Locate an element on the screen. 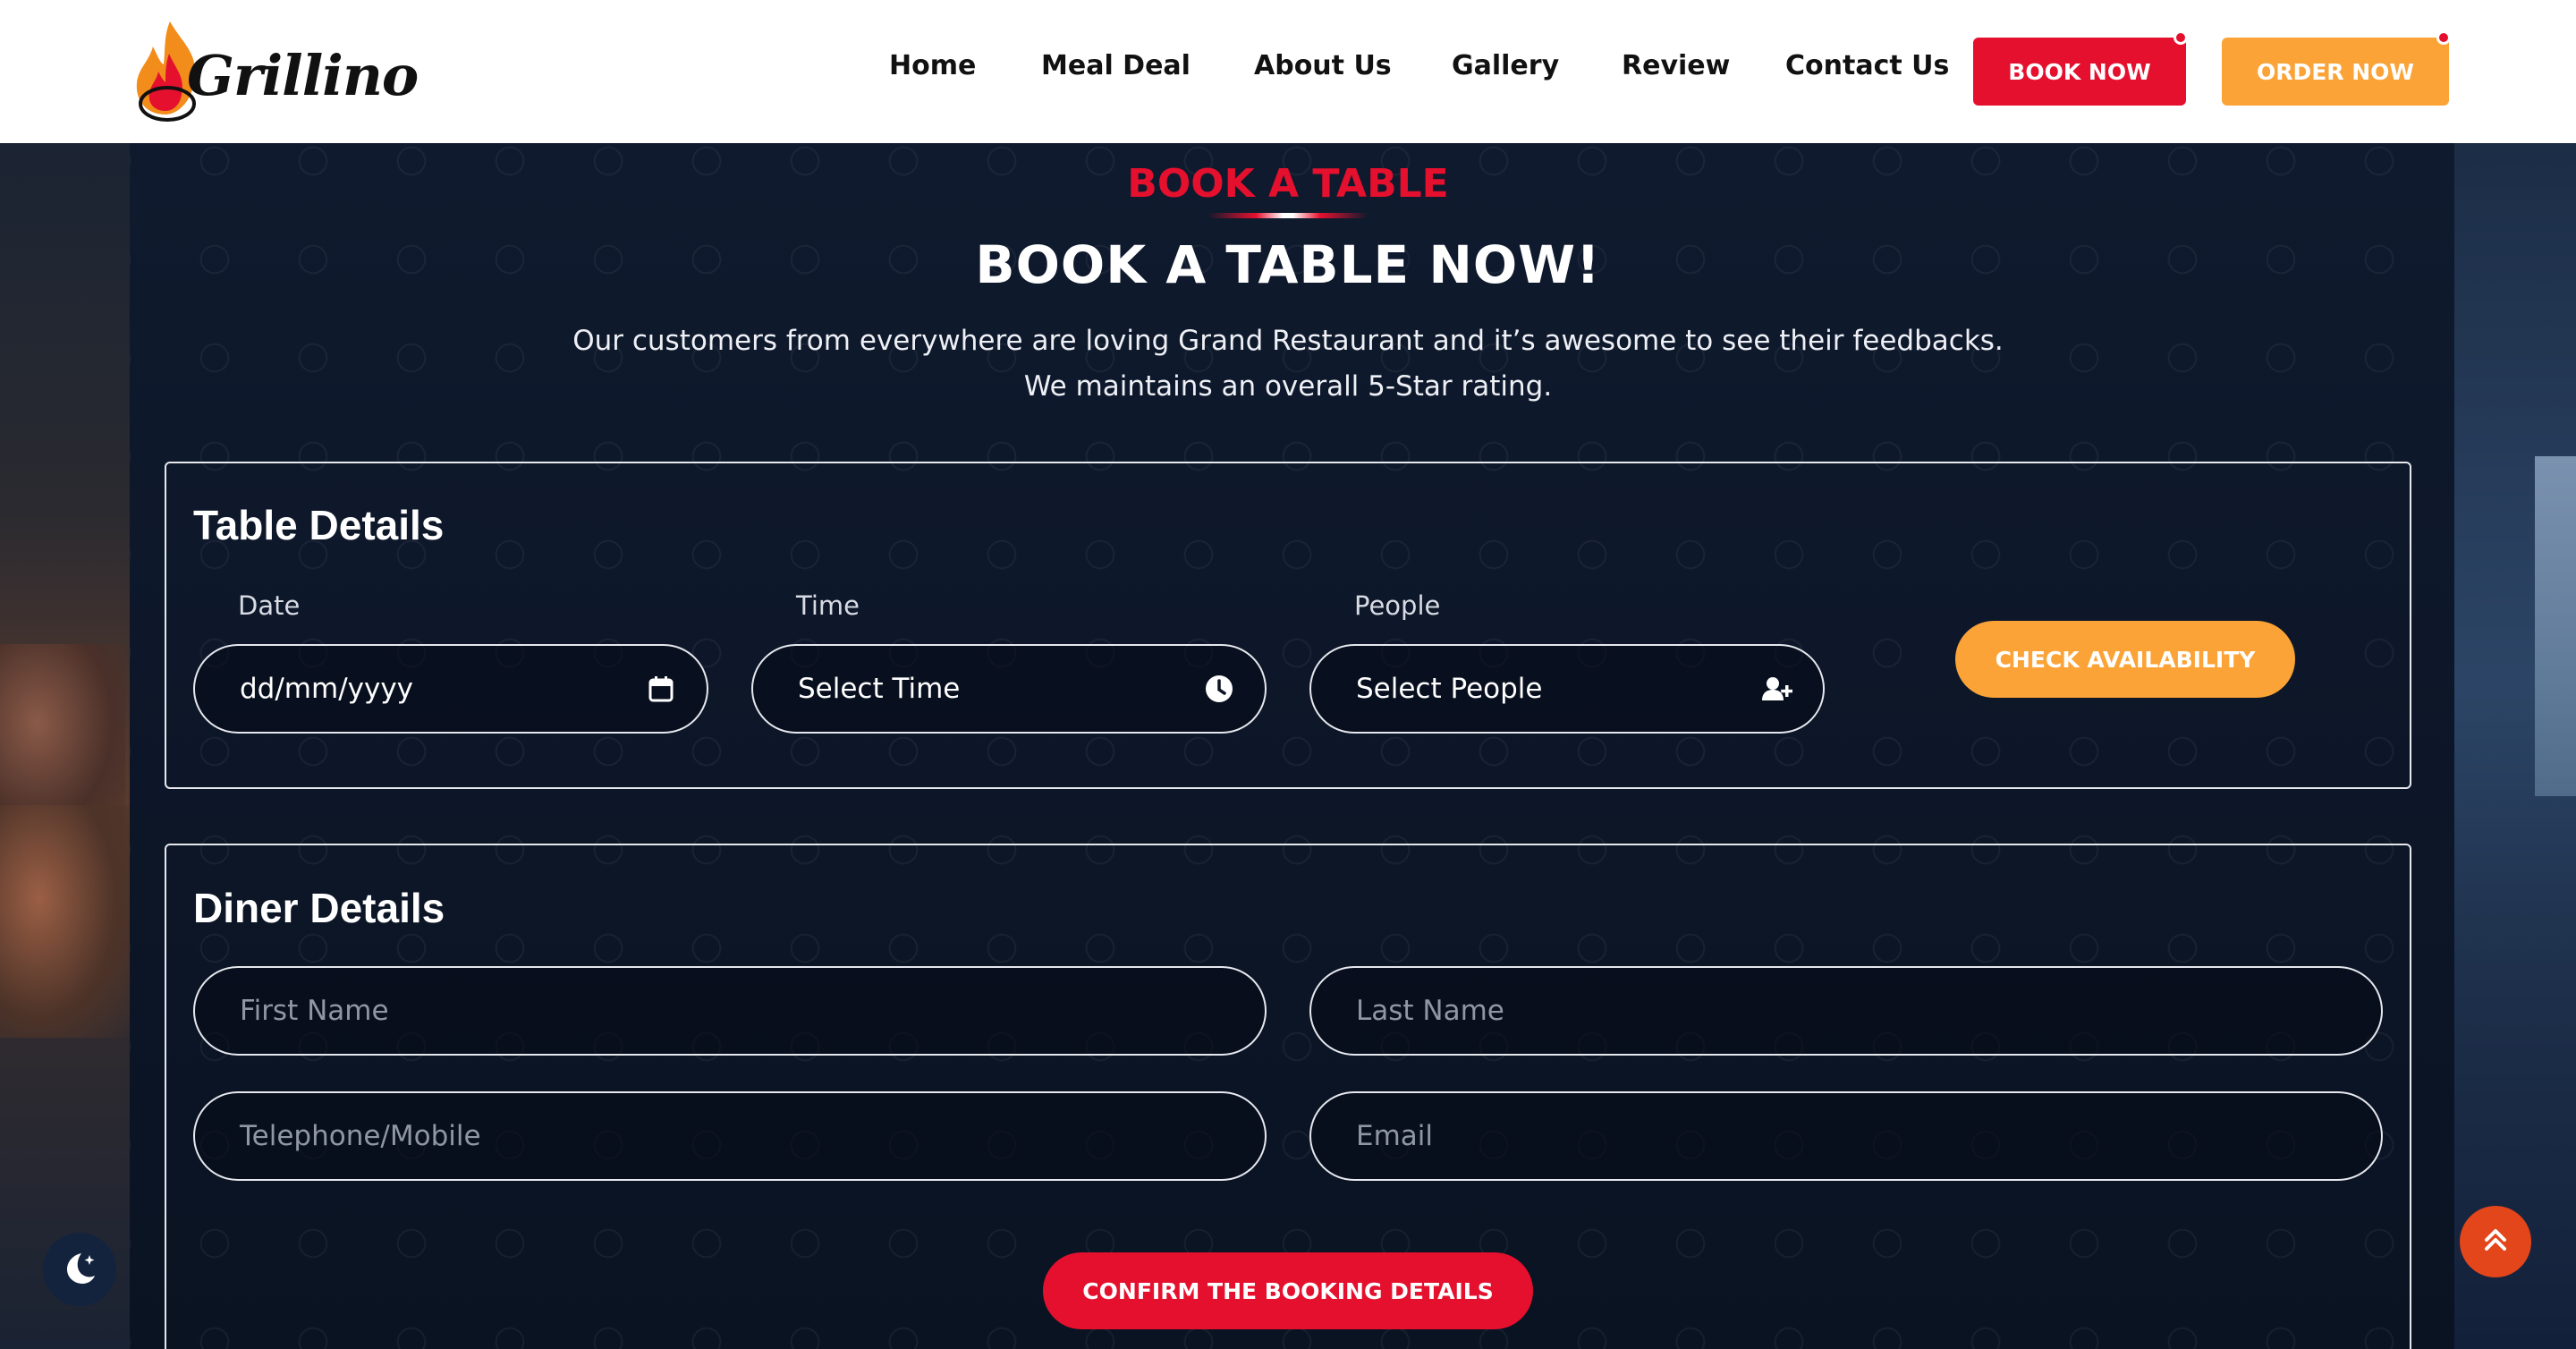 The width and height of the screenshot is (2576, 1349). brand-name: Grillino is located at coordinates (303, 75).